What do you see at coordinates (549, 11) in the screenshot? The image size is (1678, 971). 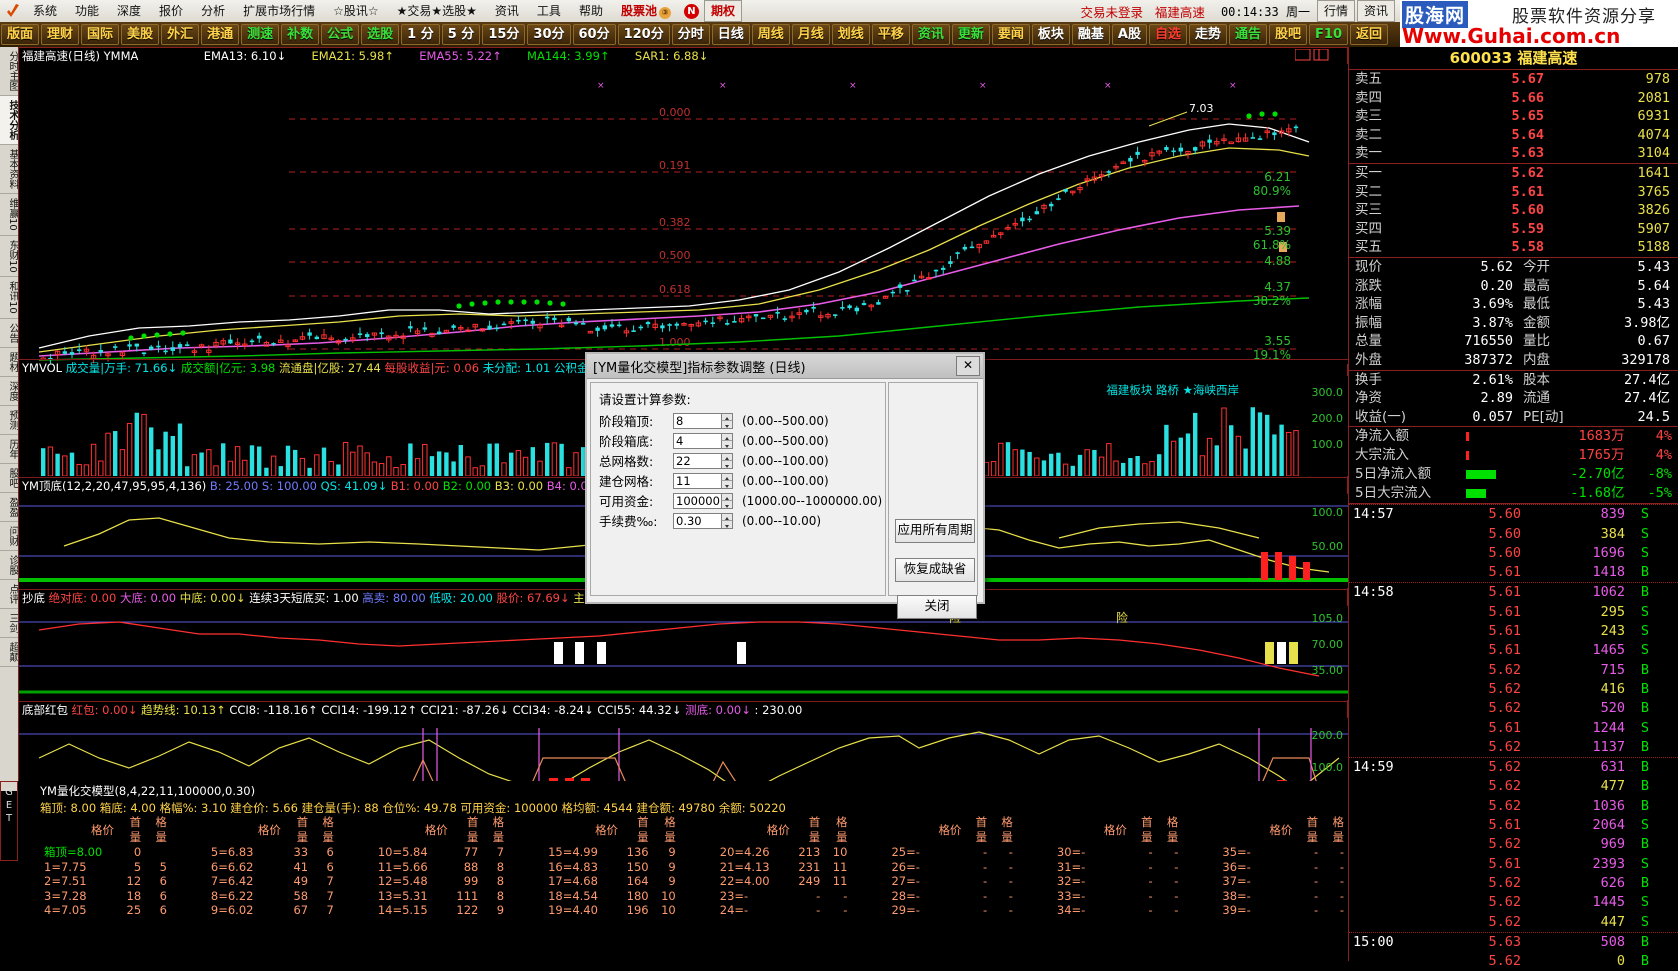 I see `menu-item-tools: 工具` at bounding box center [549, 11].